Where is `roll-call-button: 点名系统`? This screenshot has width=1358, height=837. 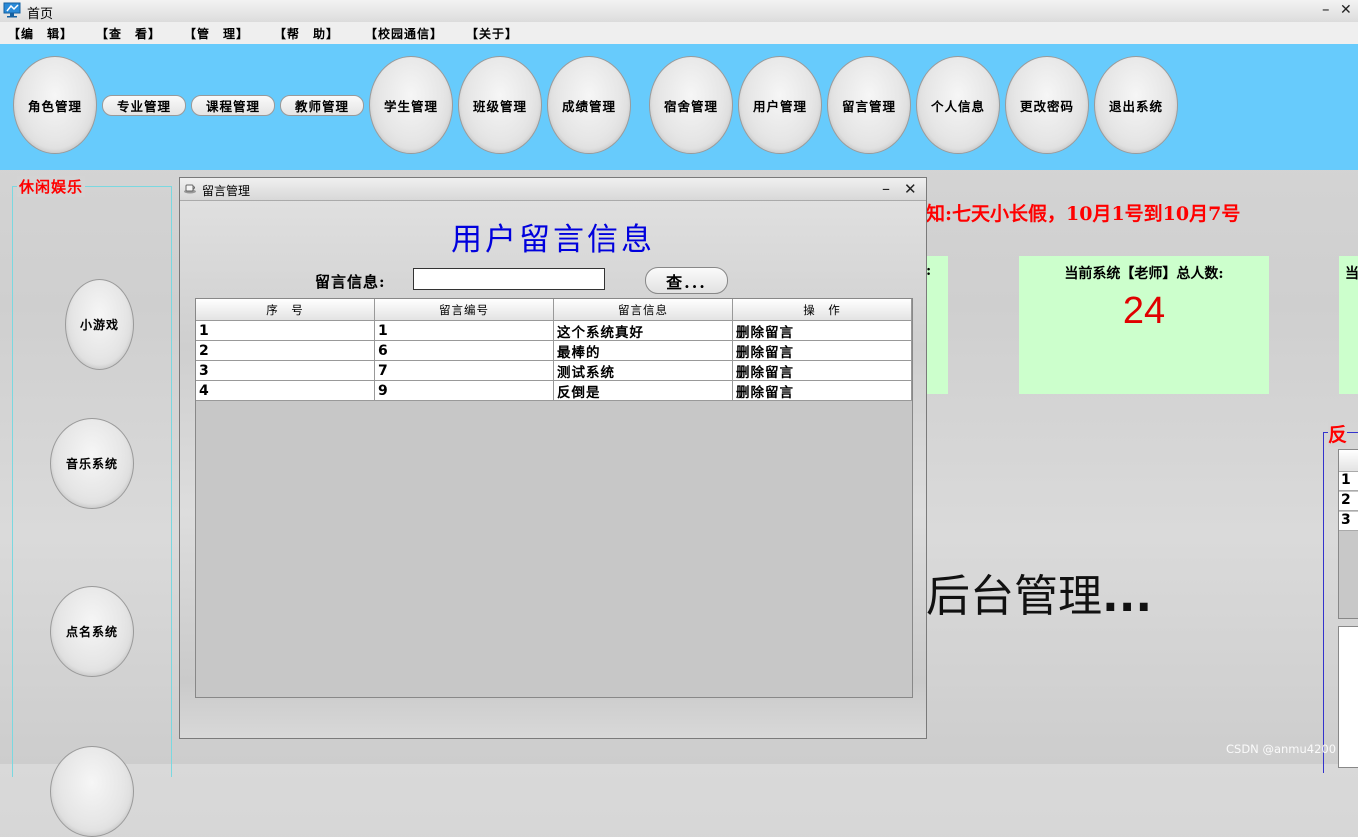
roll-call-button: 点名系统 is located at coordinates (92, 631).